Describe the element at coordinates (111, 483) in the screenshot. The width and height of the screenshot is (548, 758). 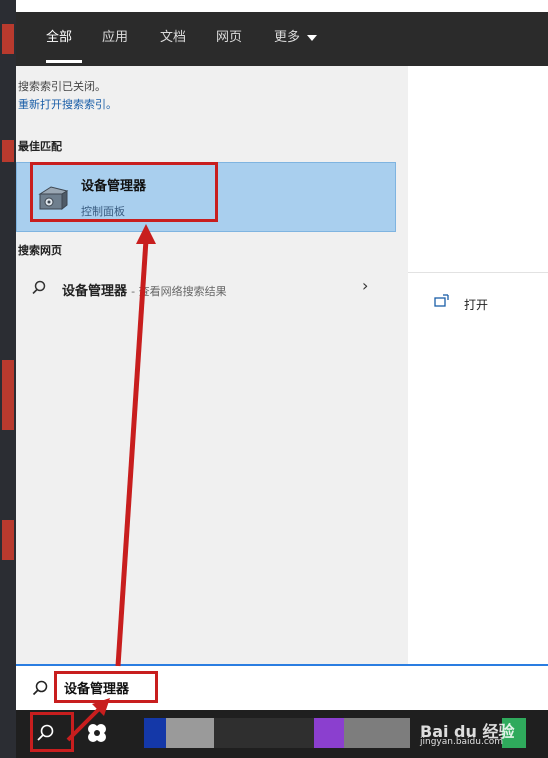
I see `annotation-arrows` at that location.